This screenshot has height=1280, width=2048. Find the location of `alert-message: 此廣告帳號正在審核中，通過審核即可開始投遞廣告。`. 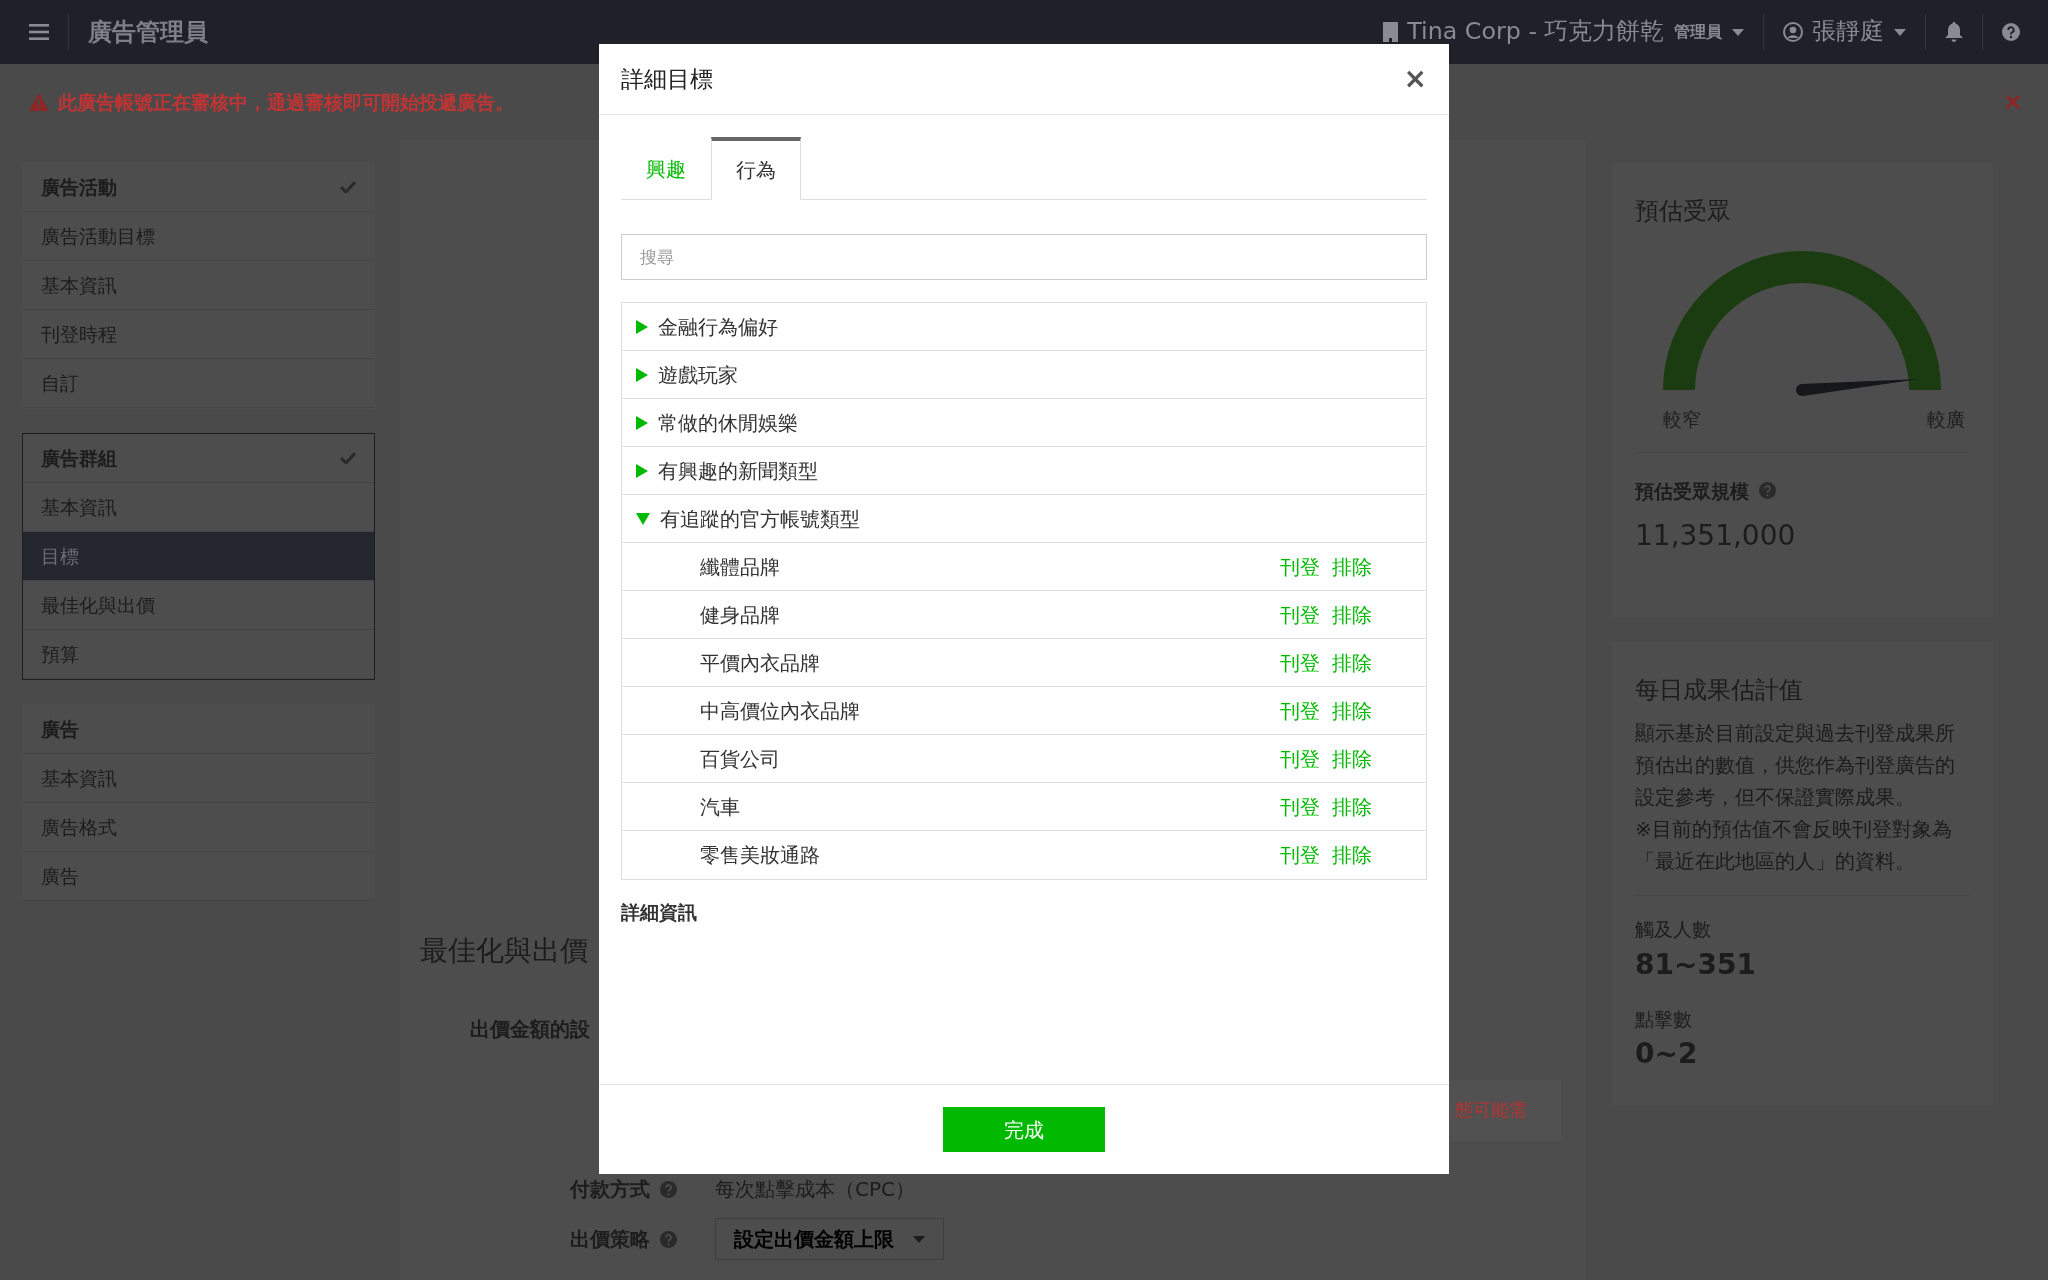

alert-message: 此廣告帳號正在審核中，通過審核即可開始投遞廣告。 is located at coordinates (286, 102).